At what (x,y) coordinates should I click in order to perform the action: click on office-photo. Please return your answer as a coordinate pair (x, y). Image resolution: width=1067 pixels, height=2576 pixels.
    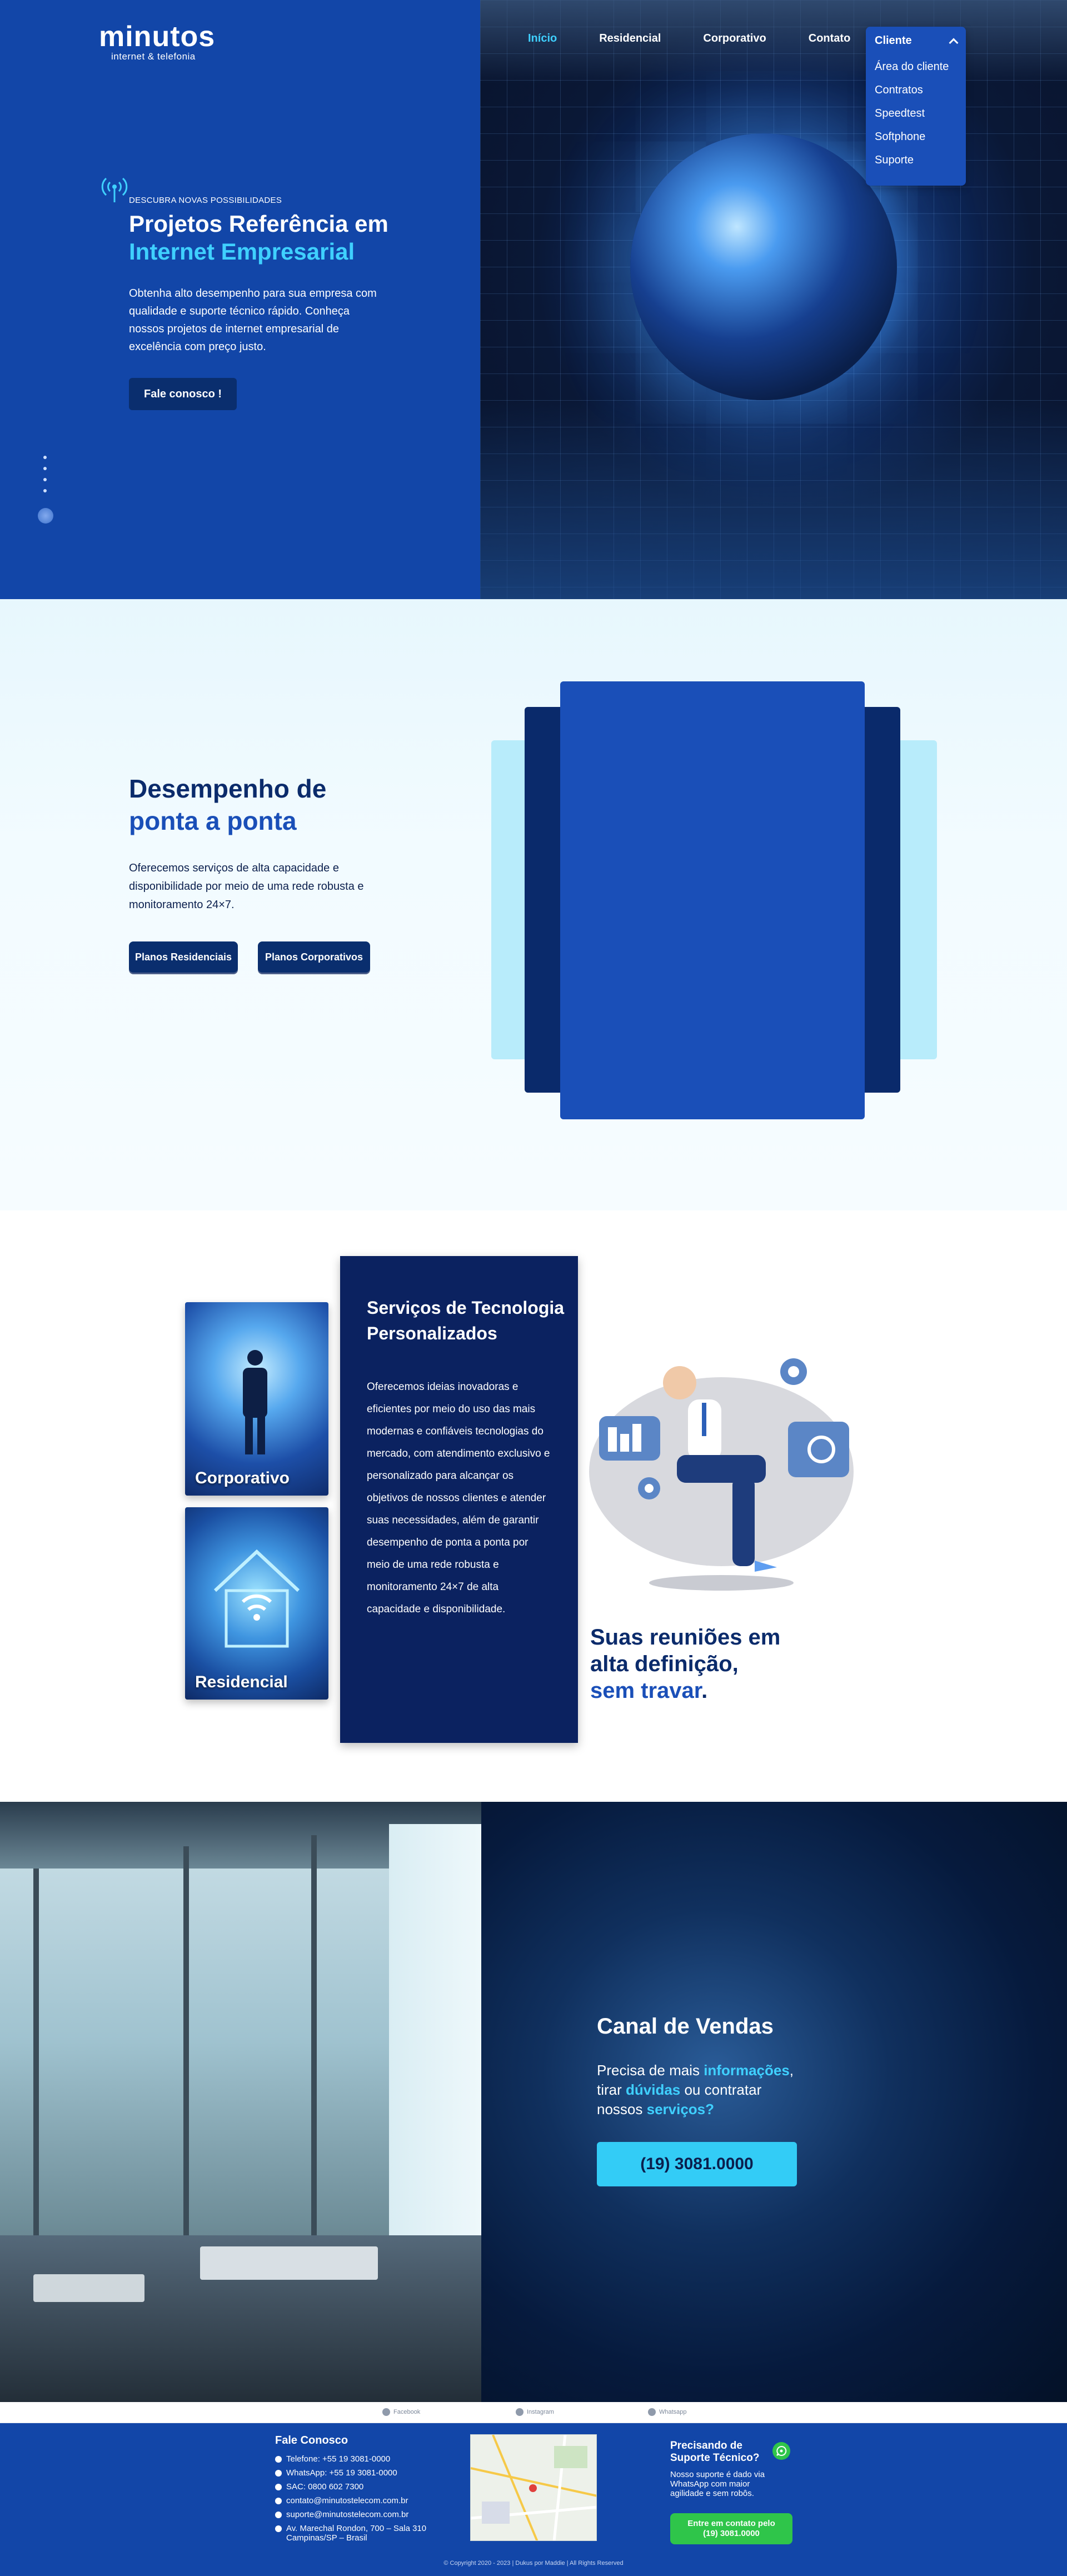
    Looking at the image, I should click on (240, 2102).